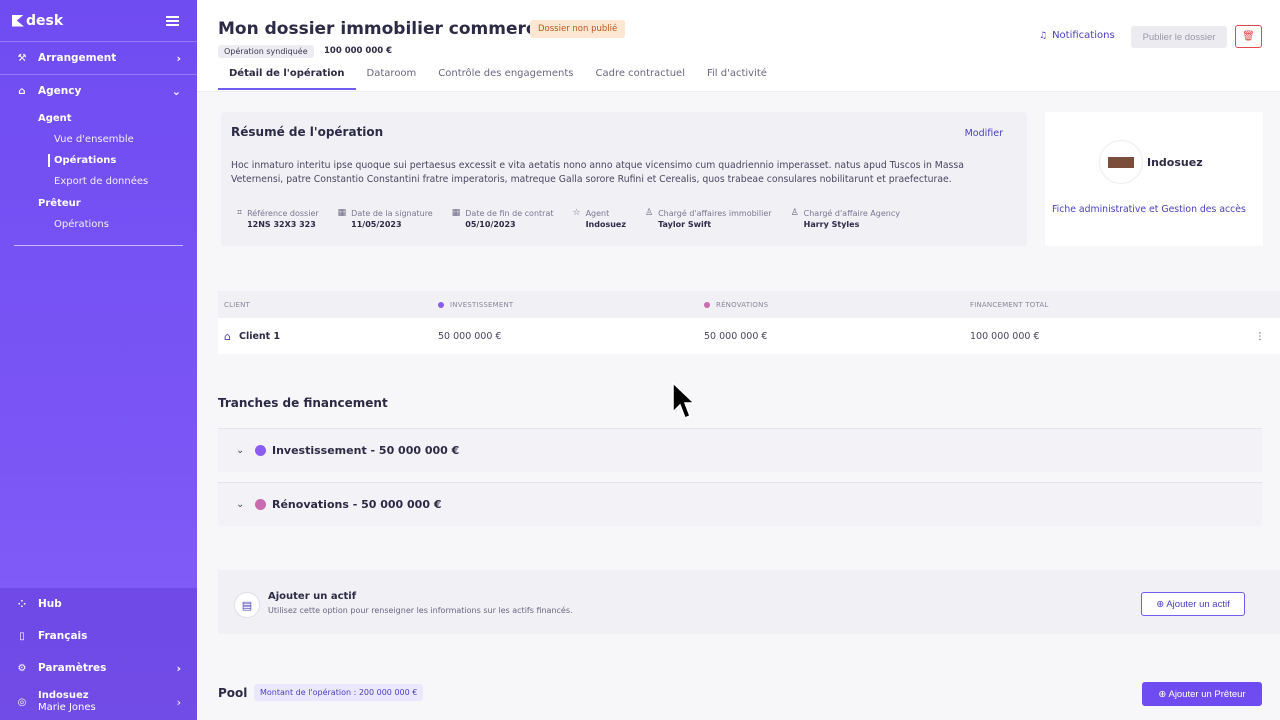  I want to click on status-badge: Dossier non publié, so click(578, 29).